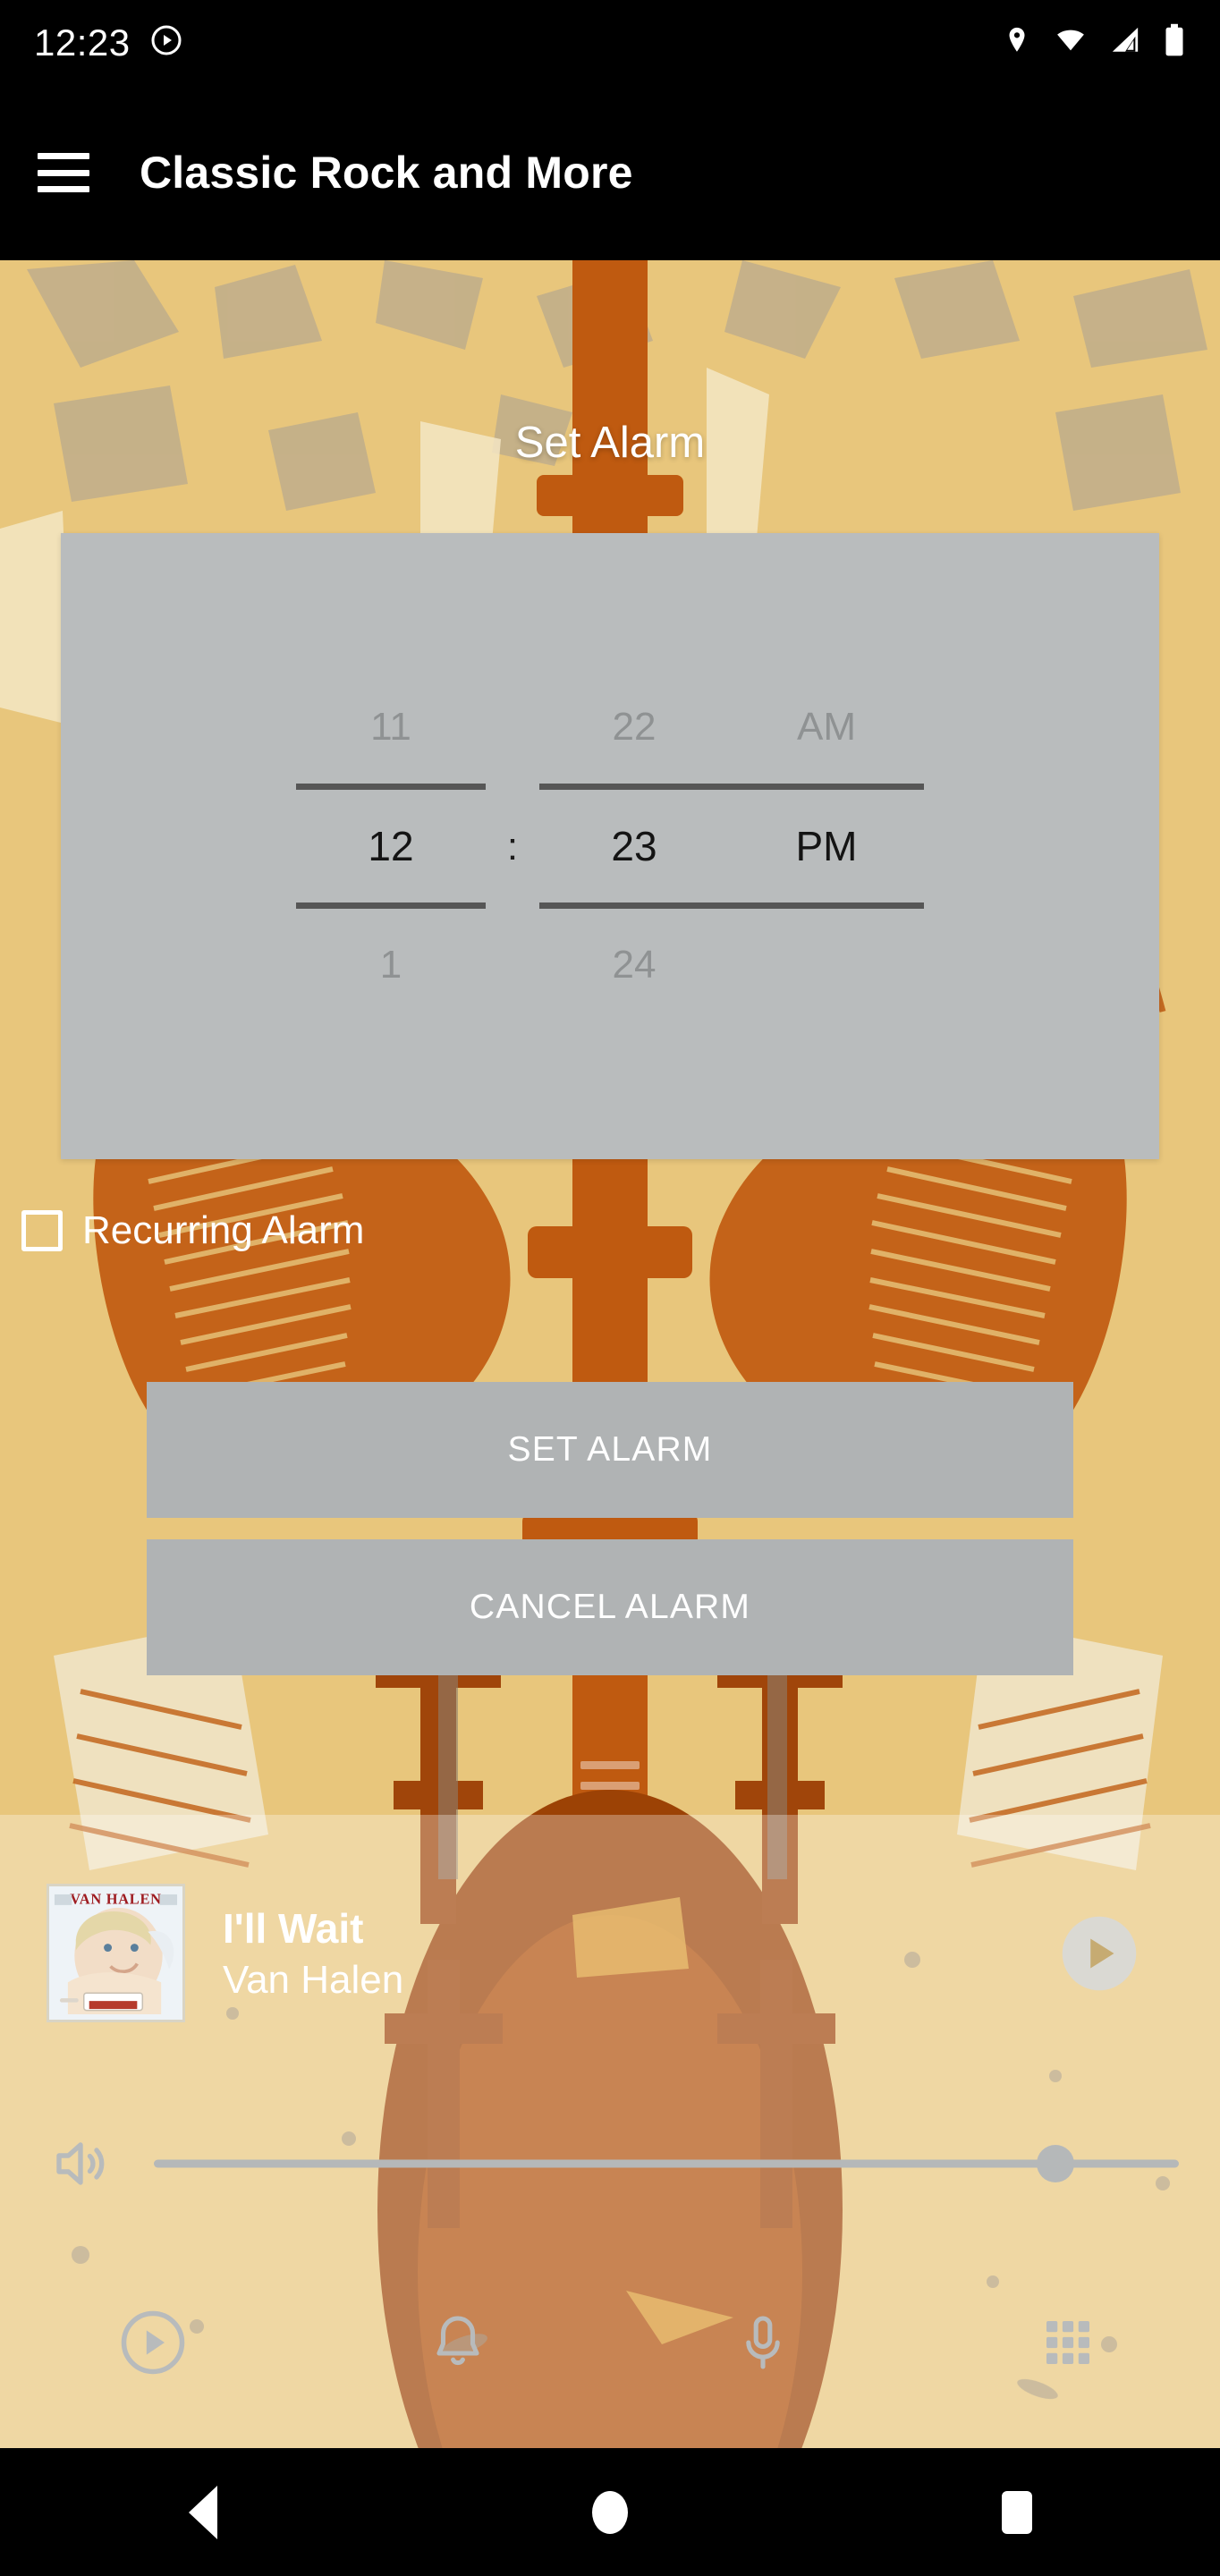 This screenshot has height=2576, width=1220. I want to click on play-button, so click(152, 2342).